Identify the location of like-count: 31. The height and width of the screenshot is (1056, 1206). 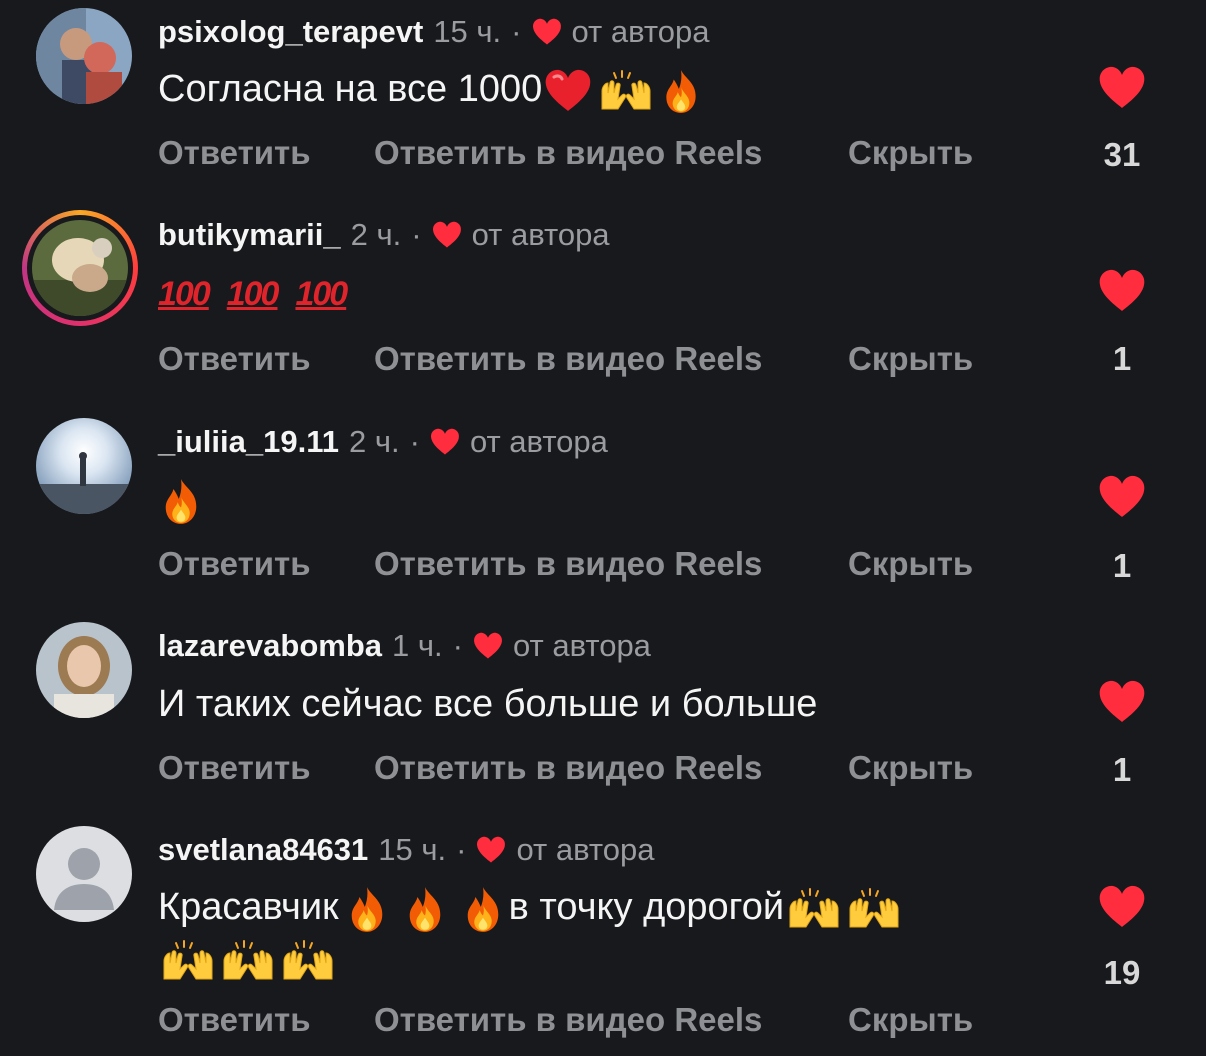
(1122, 154).